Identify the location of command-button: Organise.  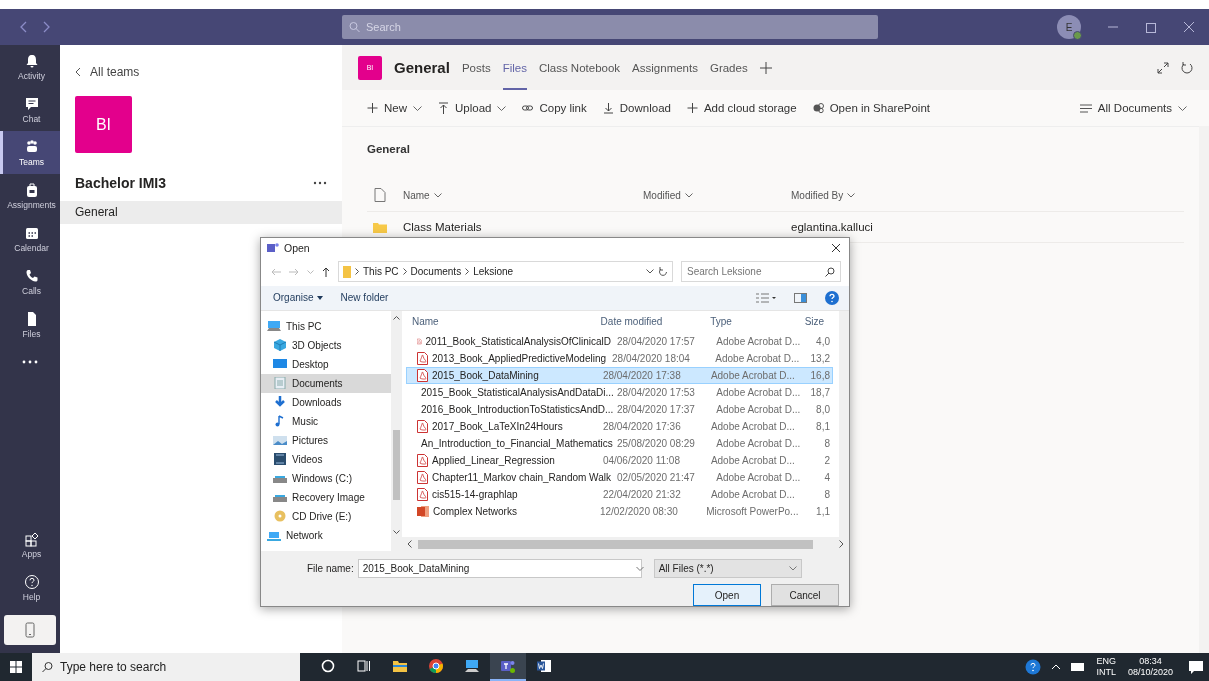
(298, 298).